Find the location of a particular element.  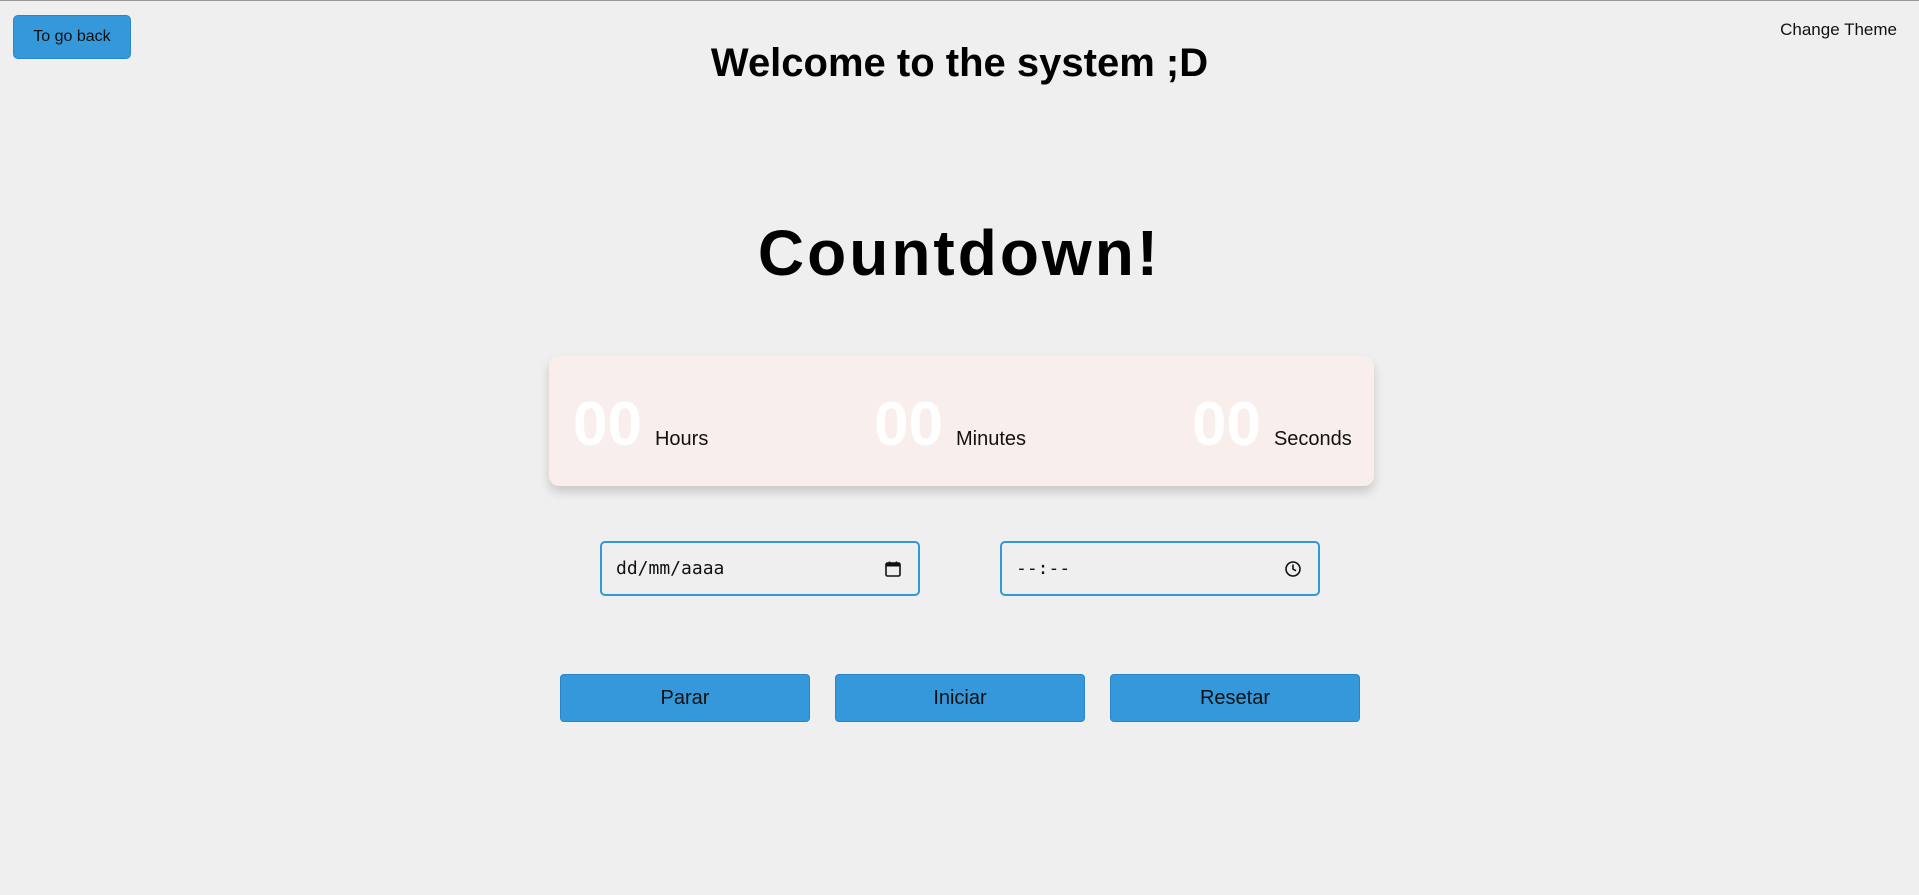

seconds-label: Seconds is located at coordinates (1312, 439).